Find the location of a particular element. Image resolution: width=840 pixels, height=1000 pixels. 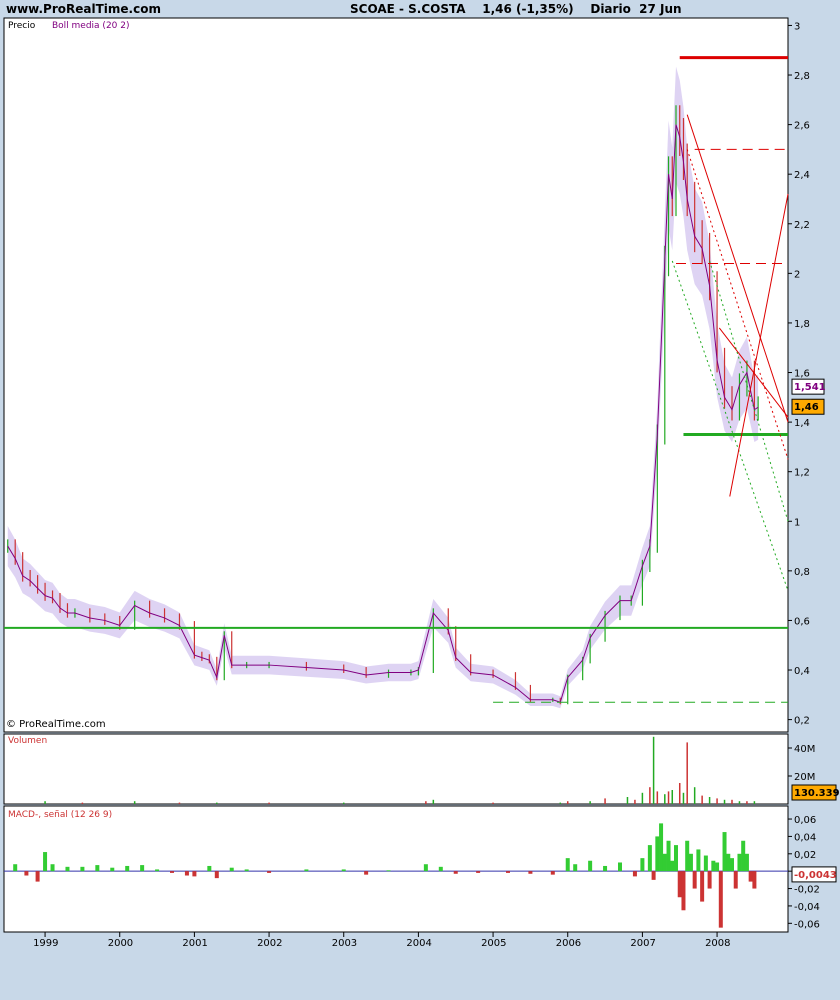

price-tick-label: 3 is located at coordinates (797, 26).